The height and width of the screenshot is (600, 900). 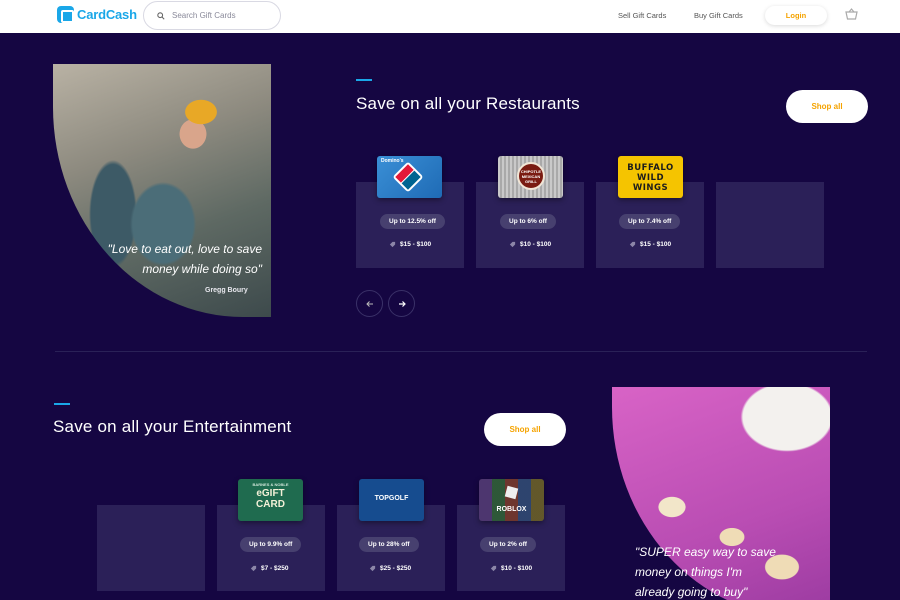 What do you see at coordinates (718, 15) in the screenshot?
I see `buy-gift-cards-link: Buy Gift Cards` at bounding box center [718, 15].